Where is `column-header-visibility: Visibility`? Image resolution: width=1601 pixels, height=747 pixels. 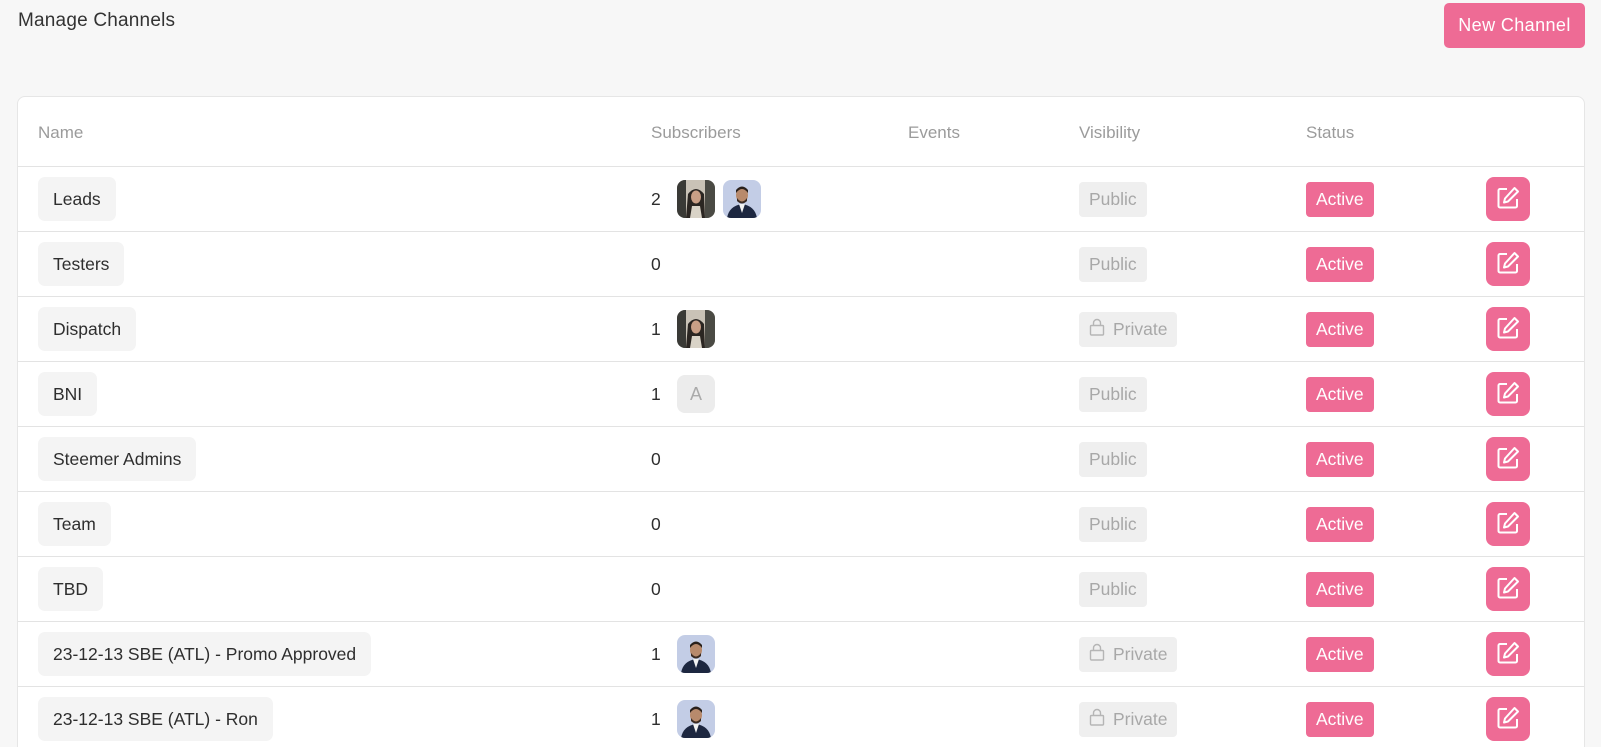 column-header-visibility: Visibility is located at coordinates (1109, 133).